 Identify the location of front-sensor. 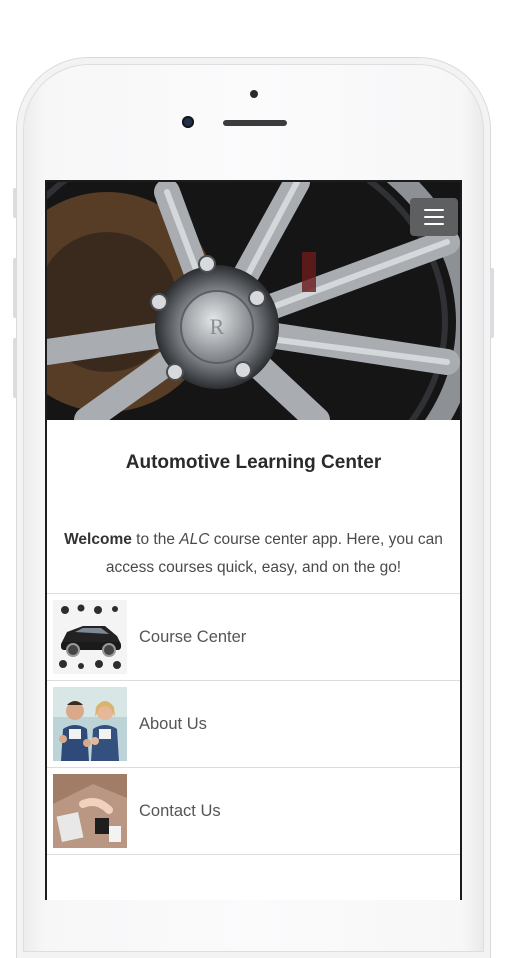
(254, 94).